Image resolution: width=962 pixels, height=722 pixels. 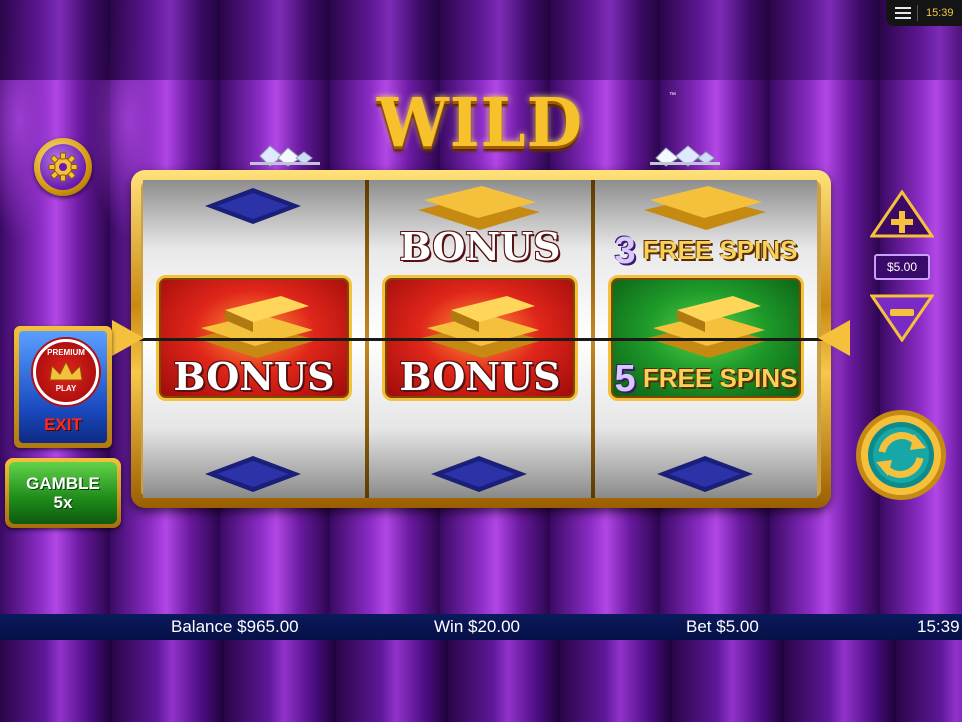 I want to click on bonus-symbol-partial: BONUS, so click(x=480, y=228).